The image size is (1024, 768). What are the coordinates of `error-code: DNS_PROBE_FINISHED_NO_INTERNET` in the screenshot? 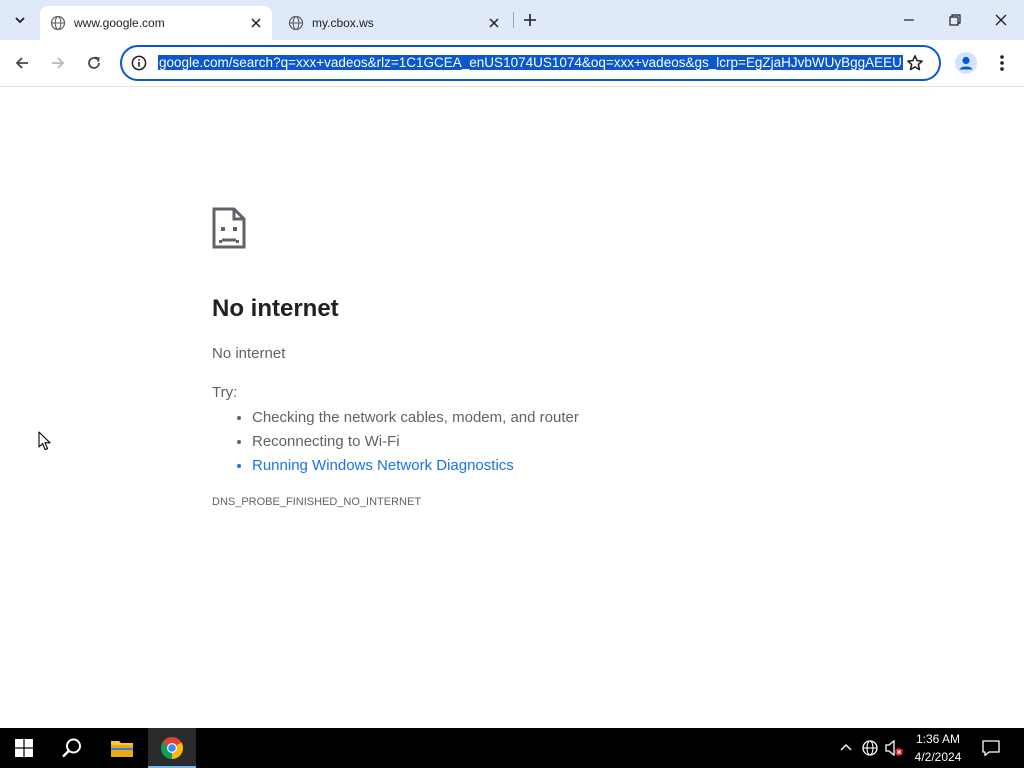 It's located at (317, 502).